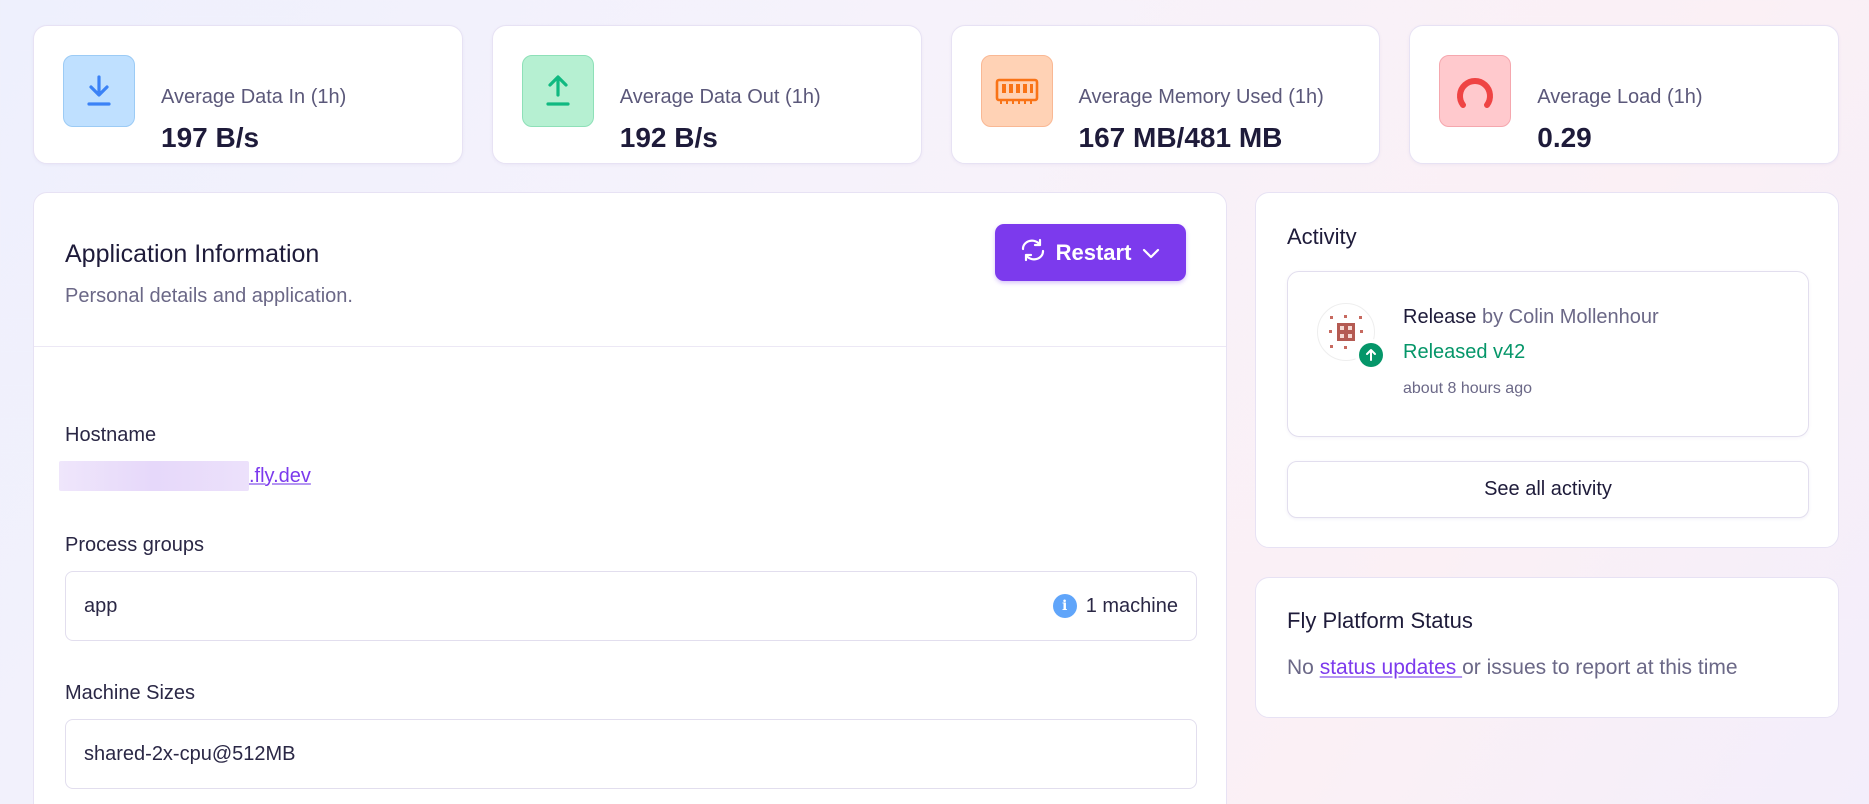 This screenshot has width=1869, height=804. Describe the element at coordinates (190, 753) in the screenshot. I see `machine-size-value: shared-2x-cpu@512MB` at that location.